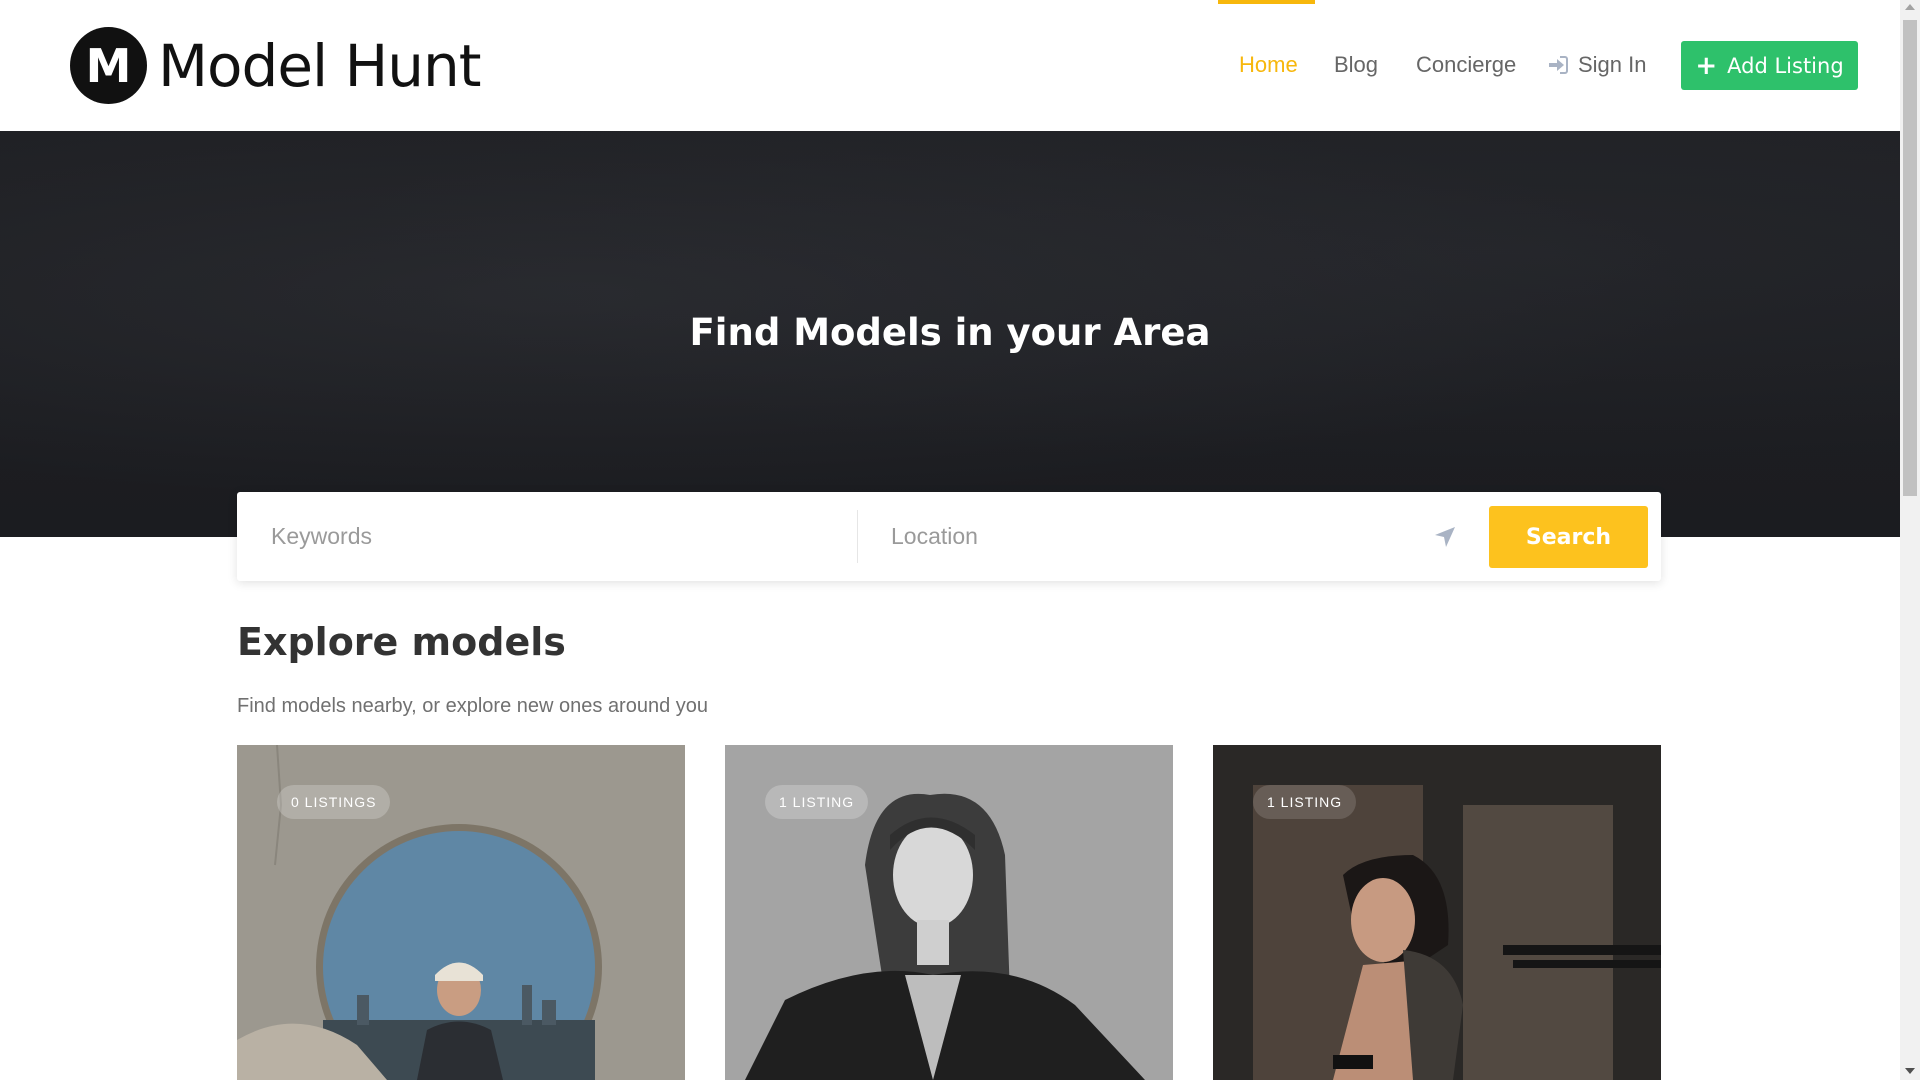 This screenshot has height=1080, width=1920. Describe the element at coordinates (1910, 7) in the screenshot. I see `scroll-up-icon` at that location.